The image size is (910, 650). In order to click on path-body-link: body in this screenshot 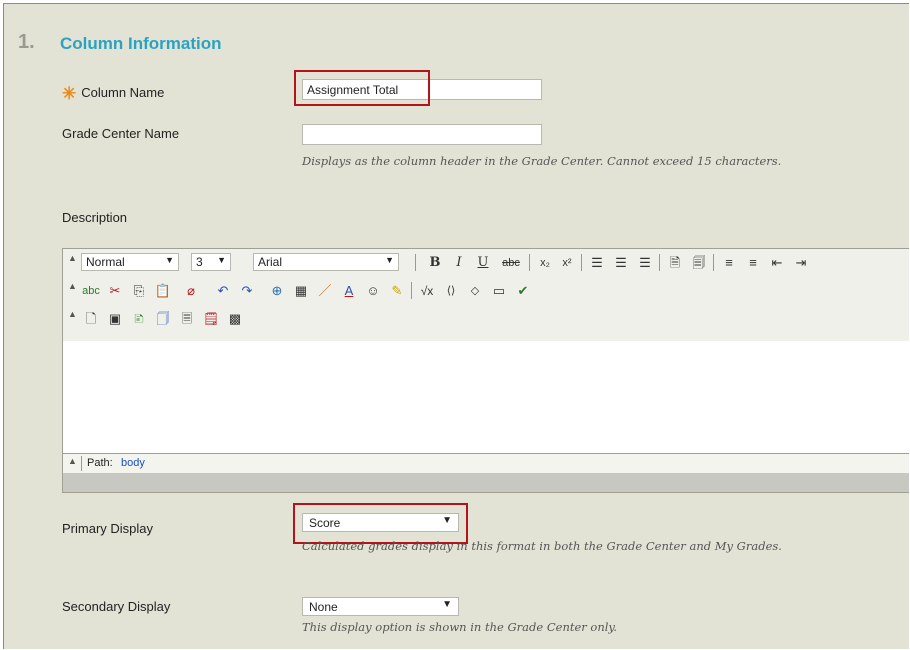, I will do `click(133, 463)`.